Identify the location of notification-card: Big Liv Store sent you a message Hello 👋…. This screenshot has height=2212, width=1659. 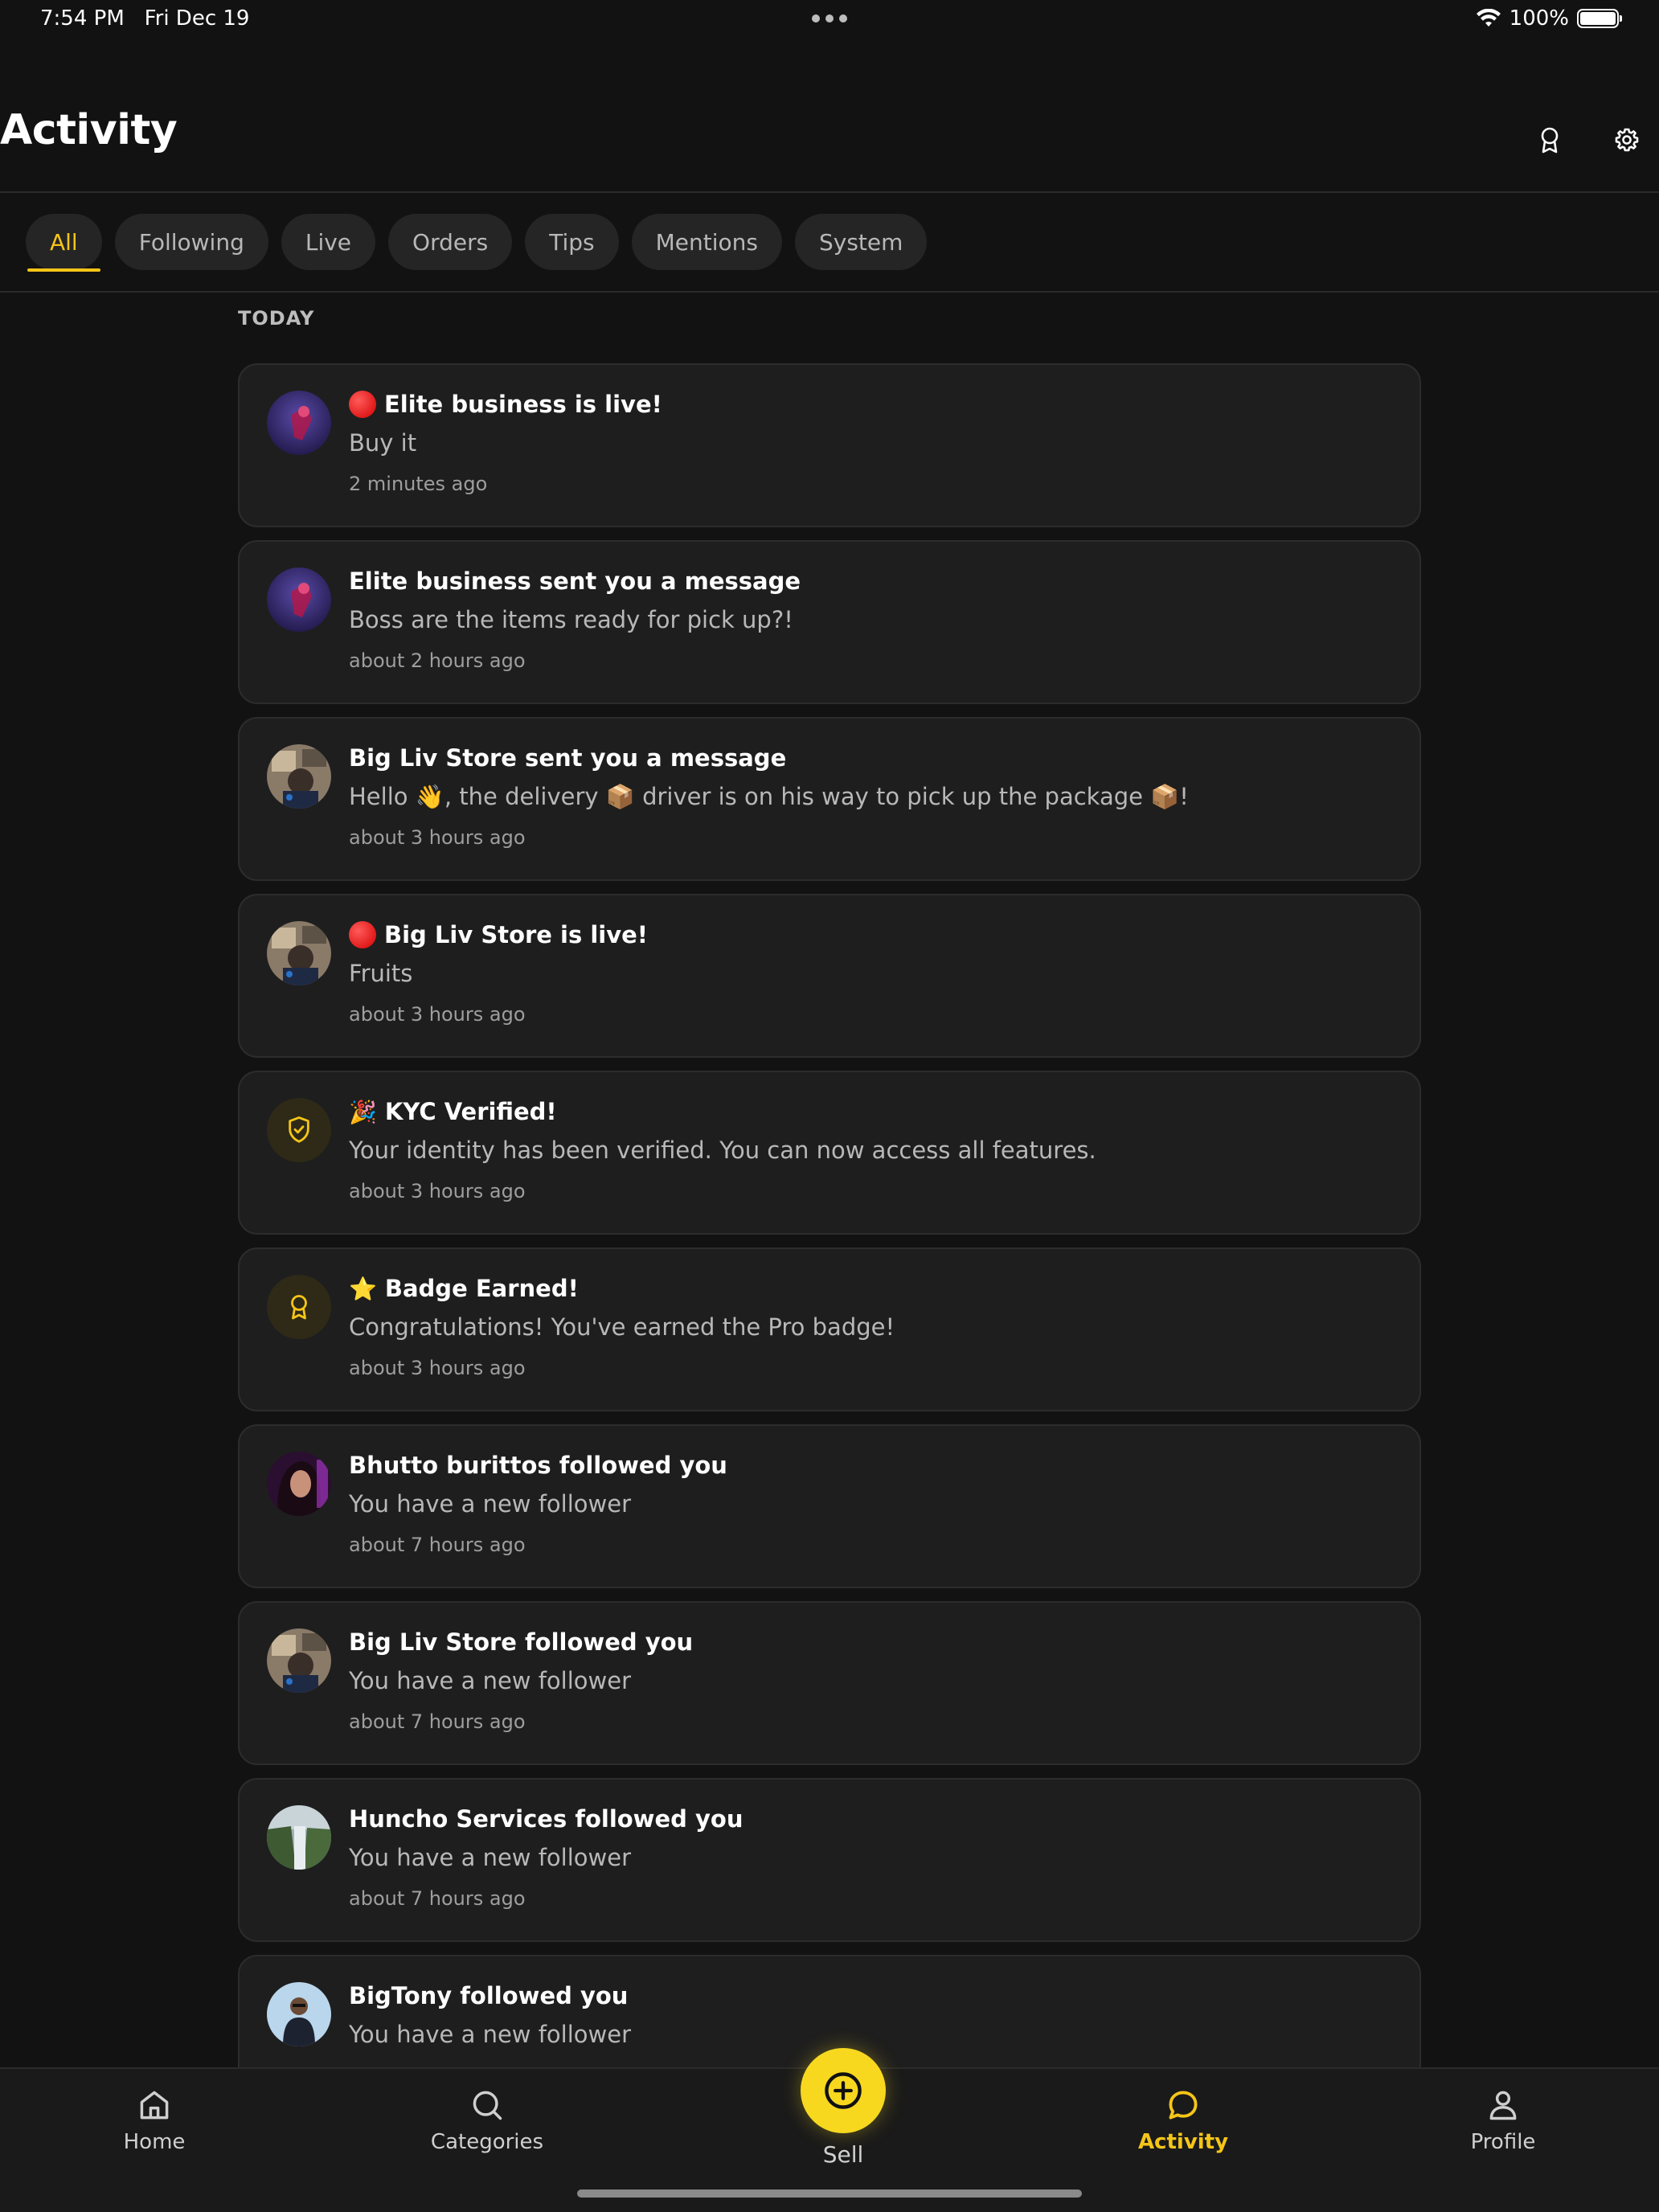
(829, 799).